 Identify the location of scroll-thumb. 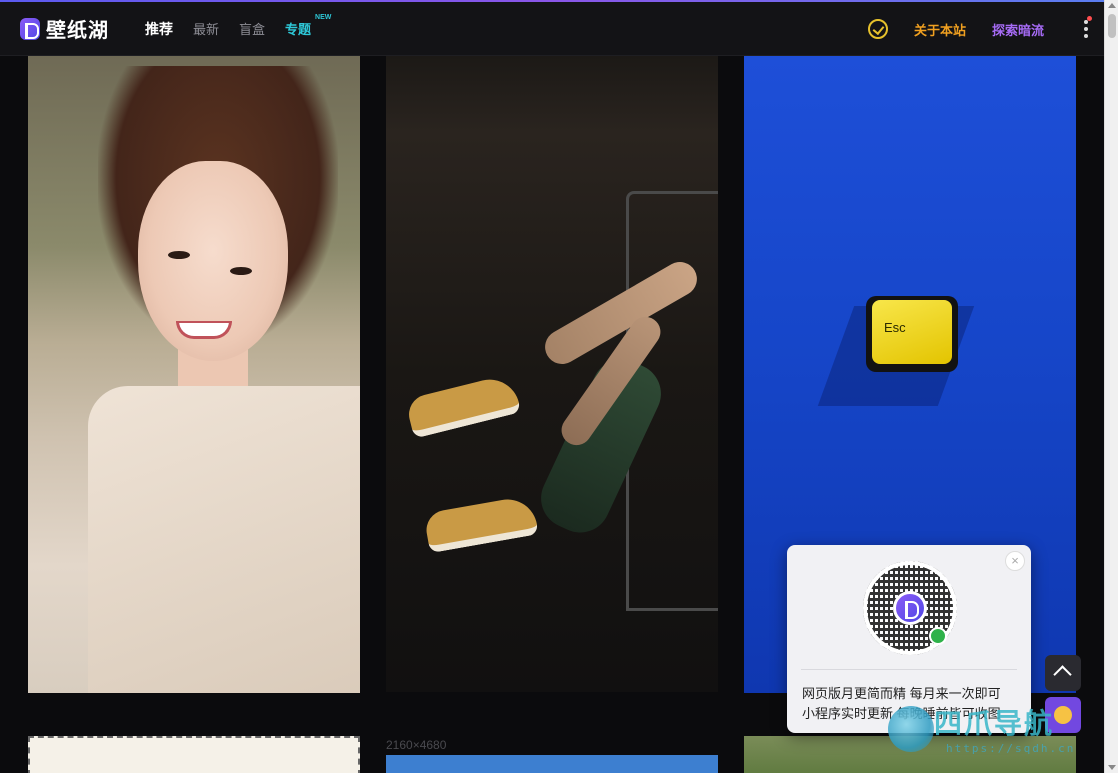
(1112, 26).